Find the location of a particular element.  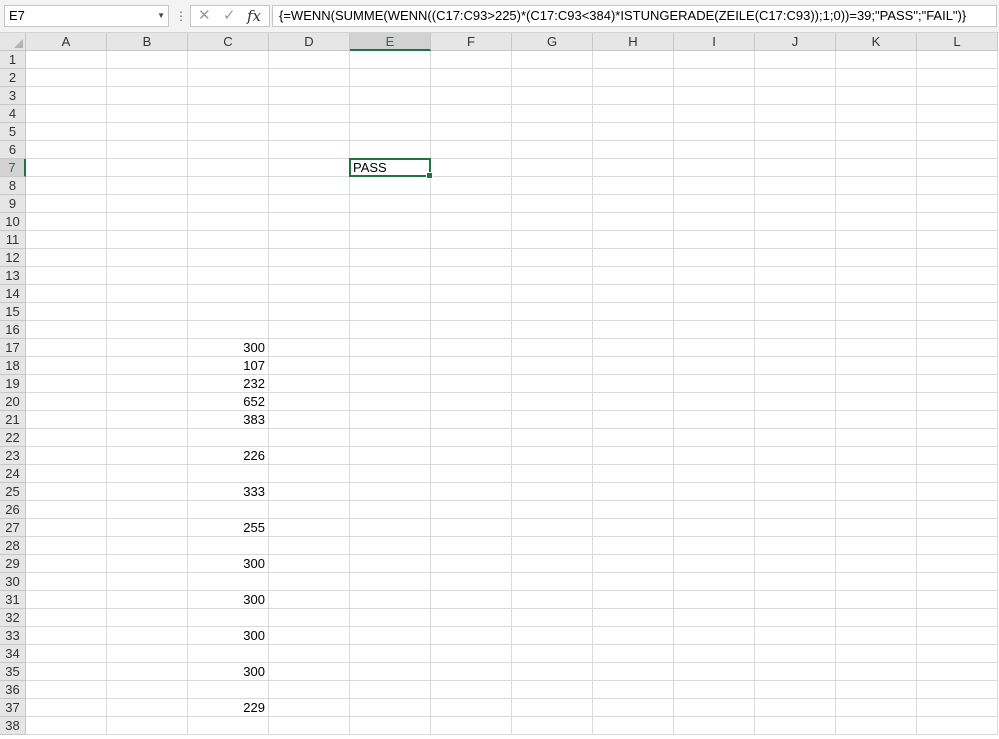

row-header-6: 6 is located at coordinates (13, 150).